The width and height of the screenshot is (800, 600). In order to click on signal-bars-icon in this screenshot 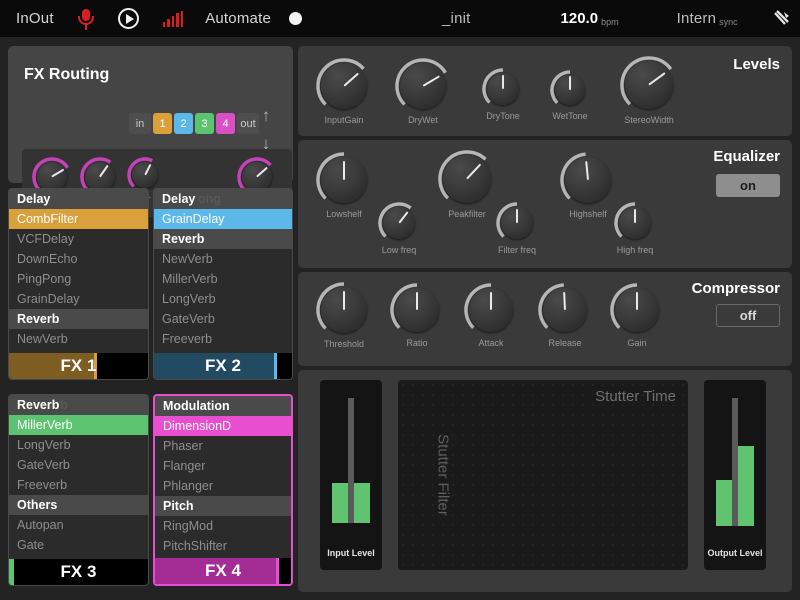, I will do `click(173, 18)`.